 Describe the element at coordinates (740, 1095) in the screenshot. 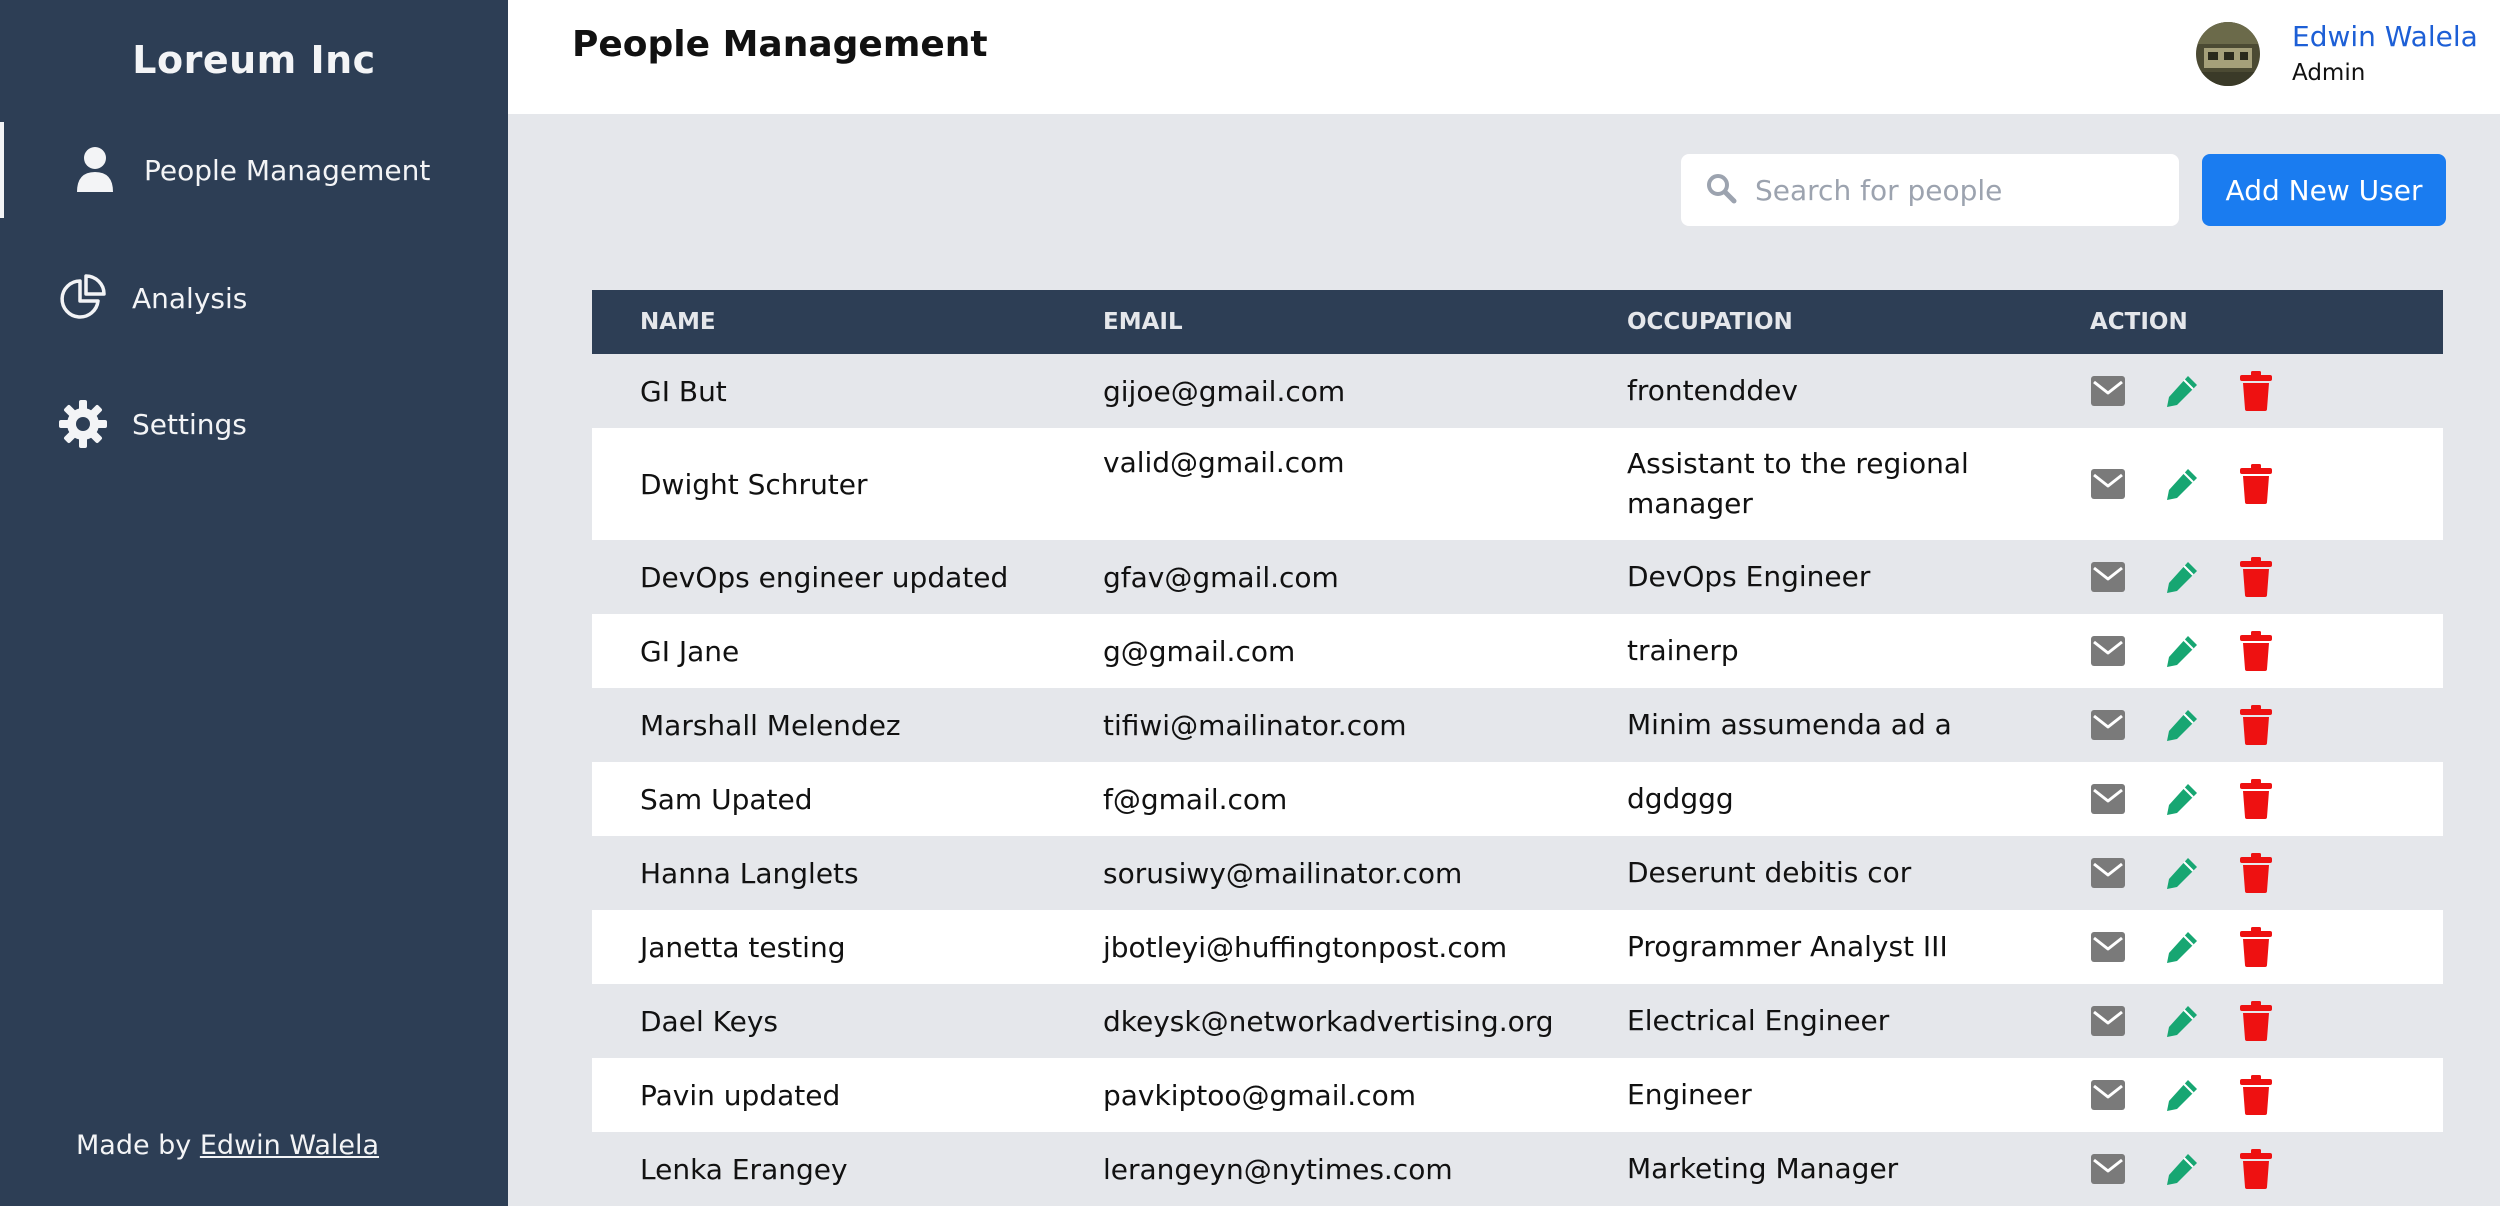

I see `cell-name: Pavin updated` at that location.